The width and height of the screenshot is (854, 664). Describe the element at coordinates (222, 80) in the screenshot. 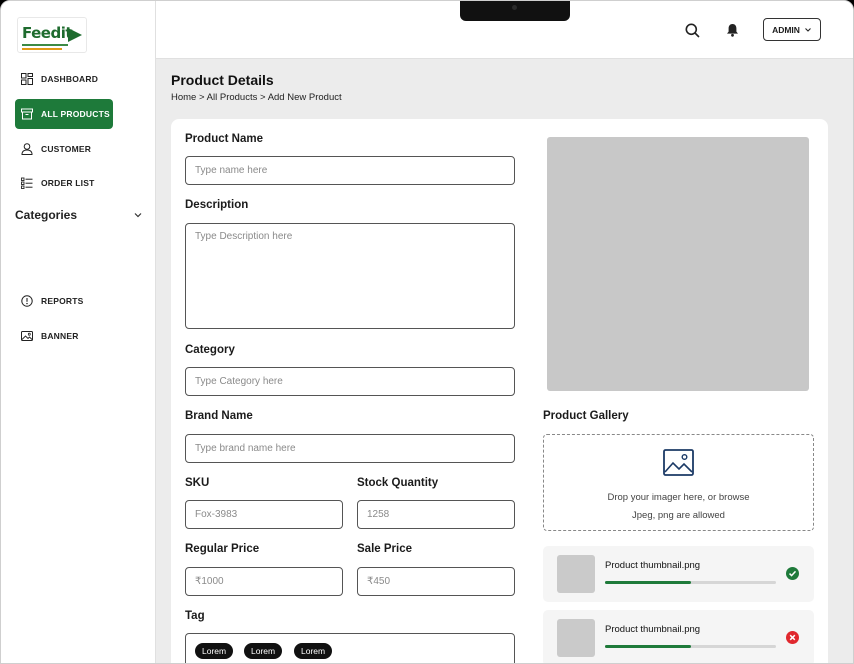

I see `page-title: Product Details` at that location.